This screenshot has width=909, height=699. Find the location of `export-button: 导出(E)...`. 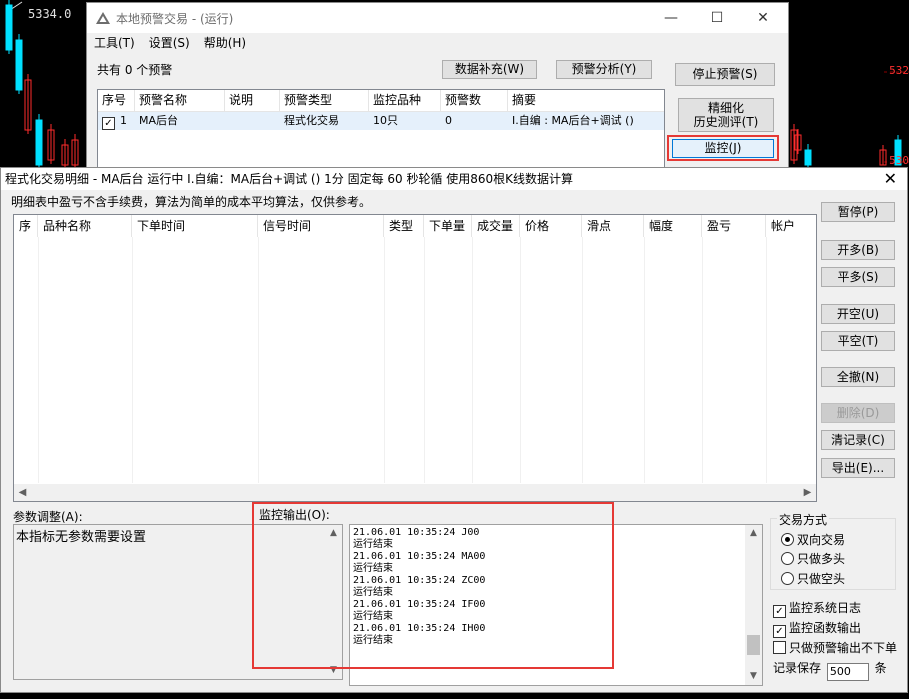

export-button: 导出(E)... is located at coordinates (858, 468).